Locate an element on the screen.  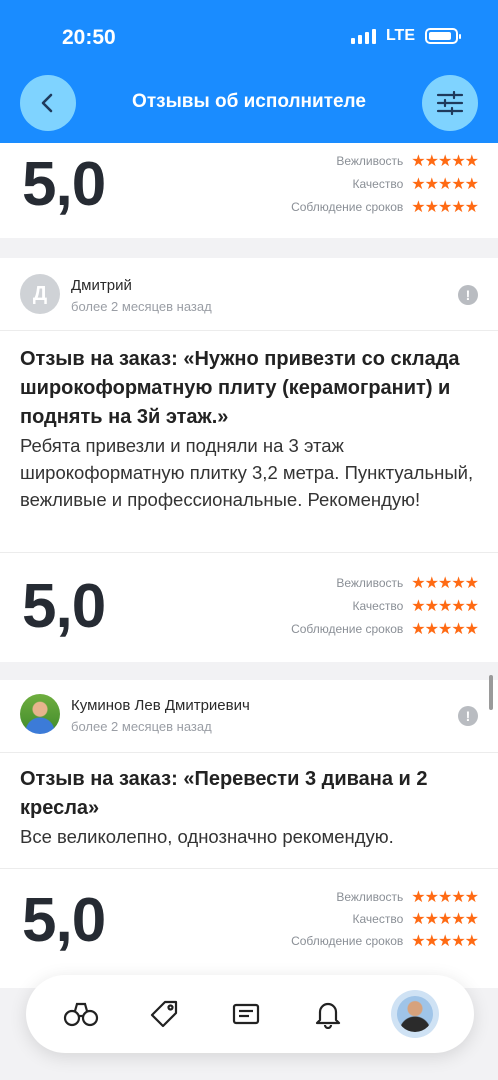
bottom-nav is located at coordinates (250, 1014).